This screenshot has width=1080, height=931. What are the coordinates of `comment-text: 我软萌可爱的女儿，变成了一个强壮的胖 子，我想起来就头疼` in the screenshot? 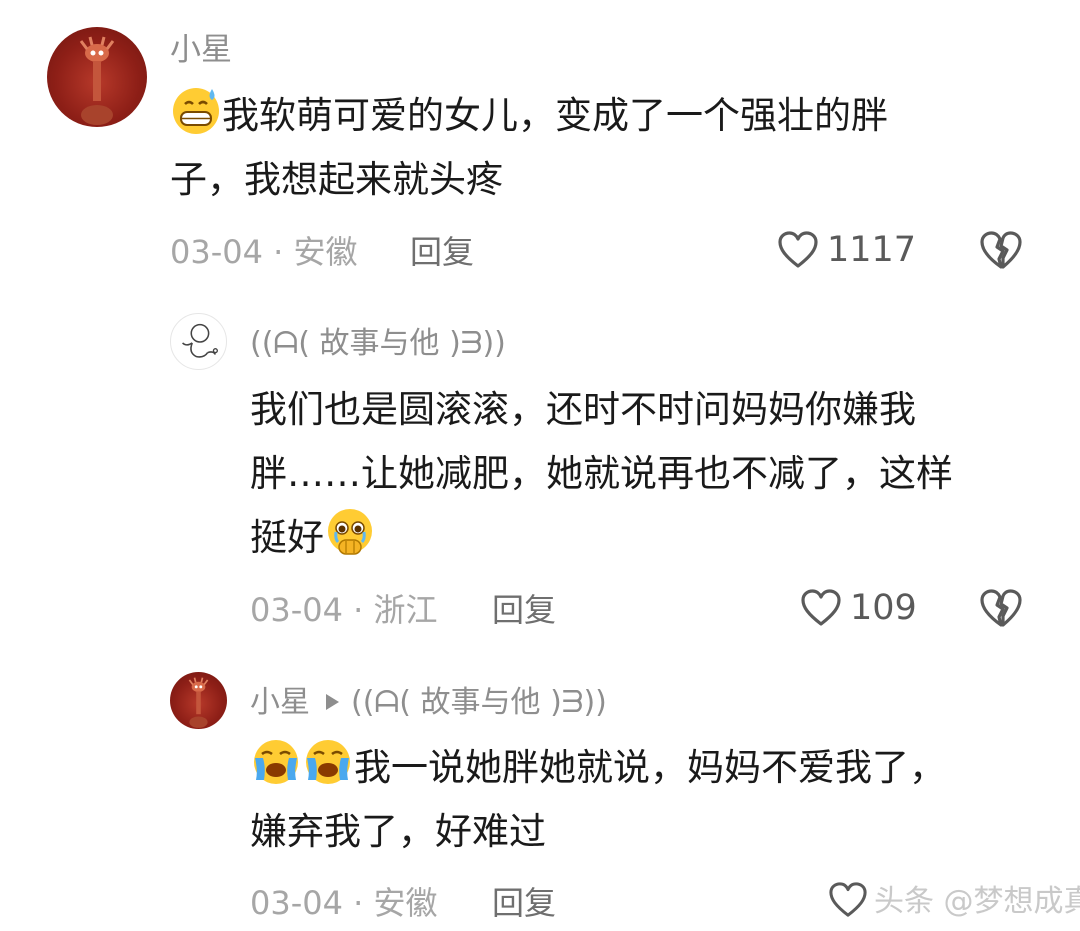 It's located at (600, 148).